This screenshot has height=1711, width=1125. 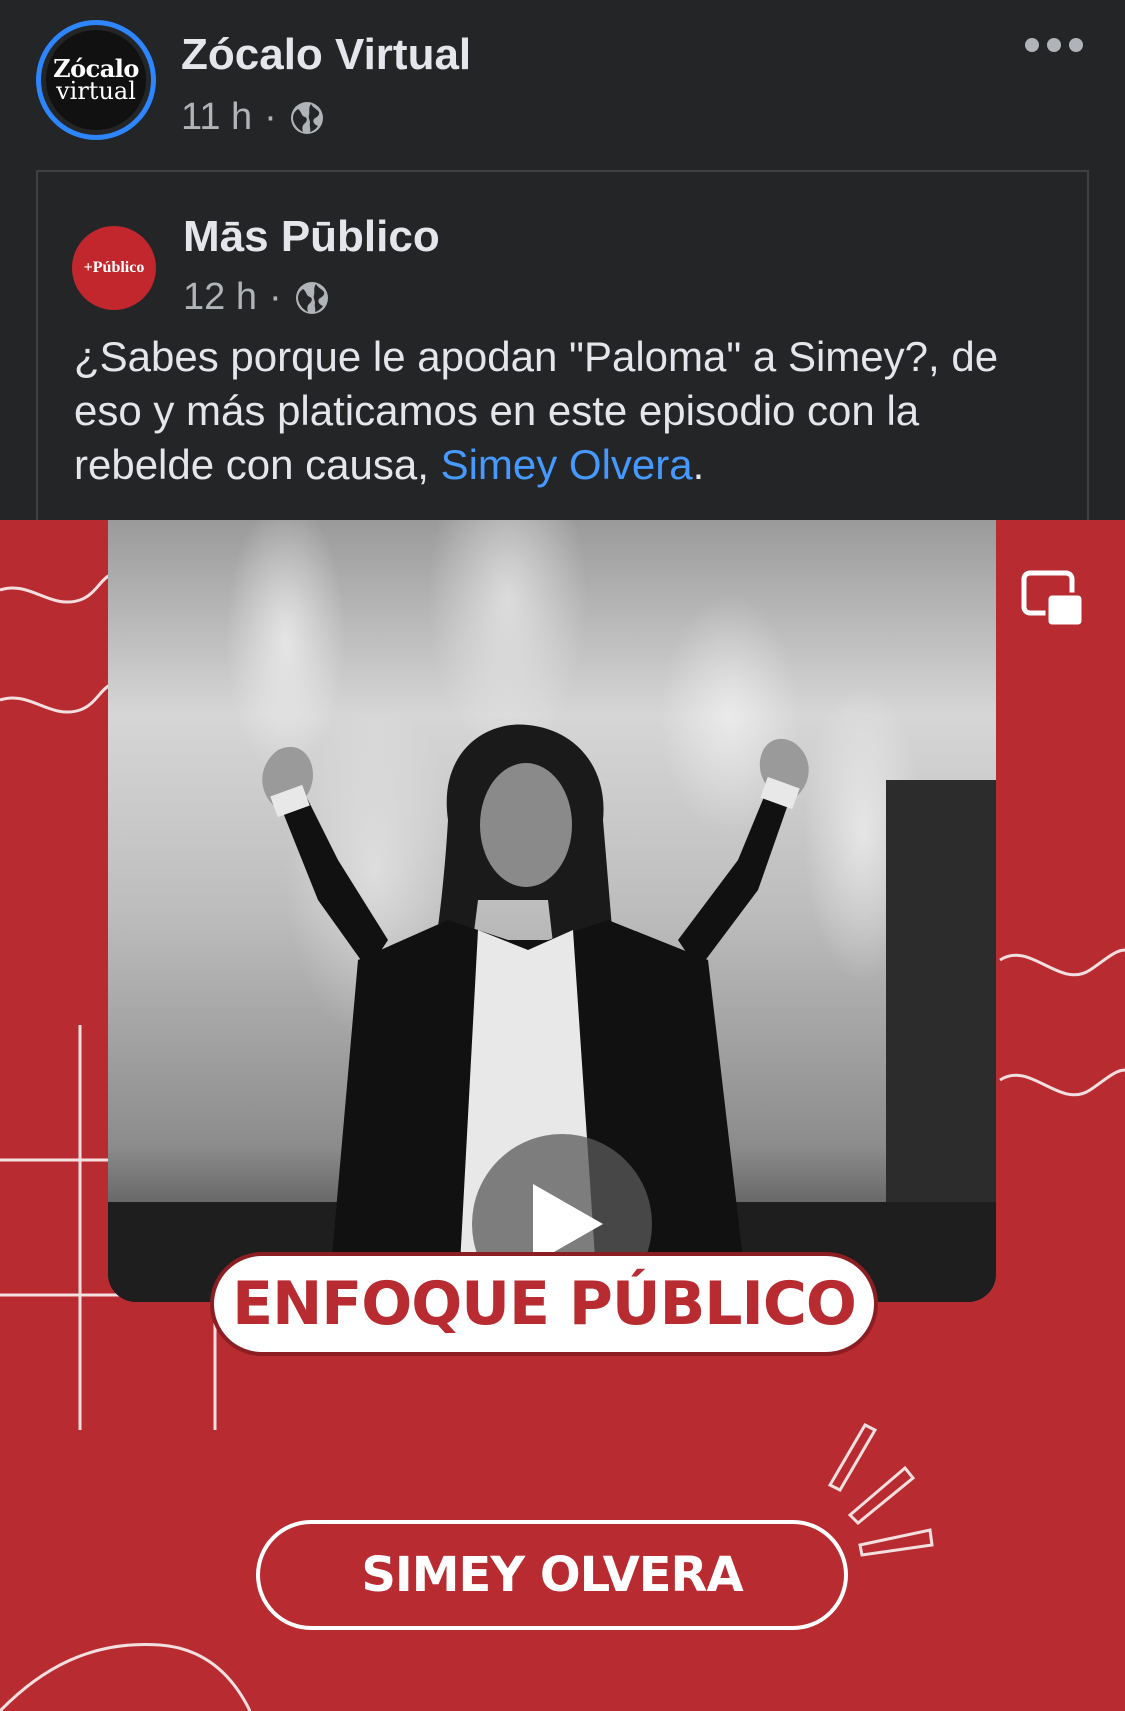 What do you see at coordinates (1053, 600) in the screenshot?
I see `picture-in-picture-icon` at bounding box center [1053, 600].